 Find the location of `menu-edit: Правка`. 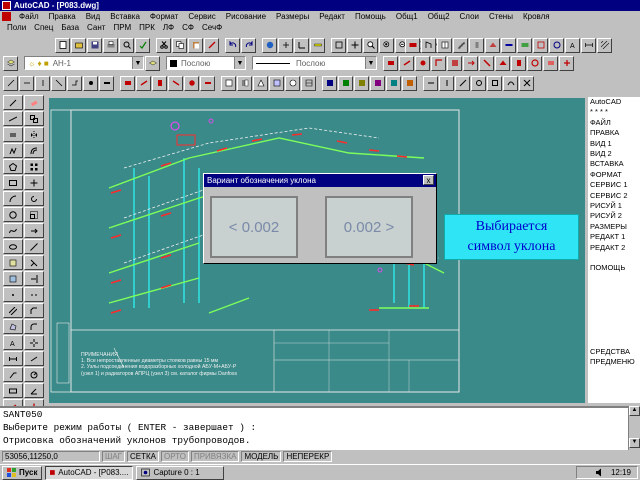

menu-edit: Правка is located at coordinates (62, 16).